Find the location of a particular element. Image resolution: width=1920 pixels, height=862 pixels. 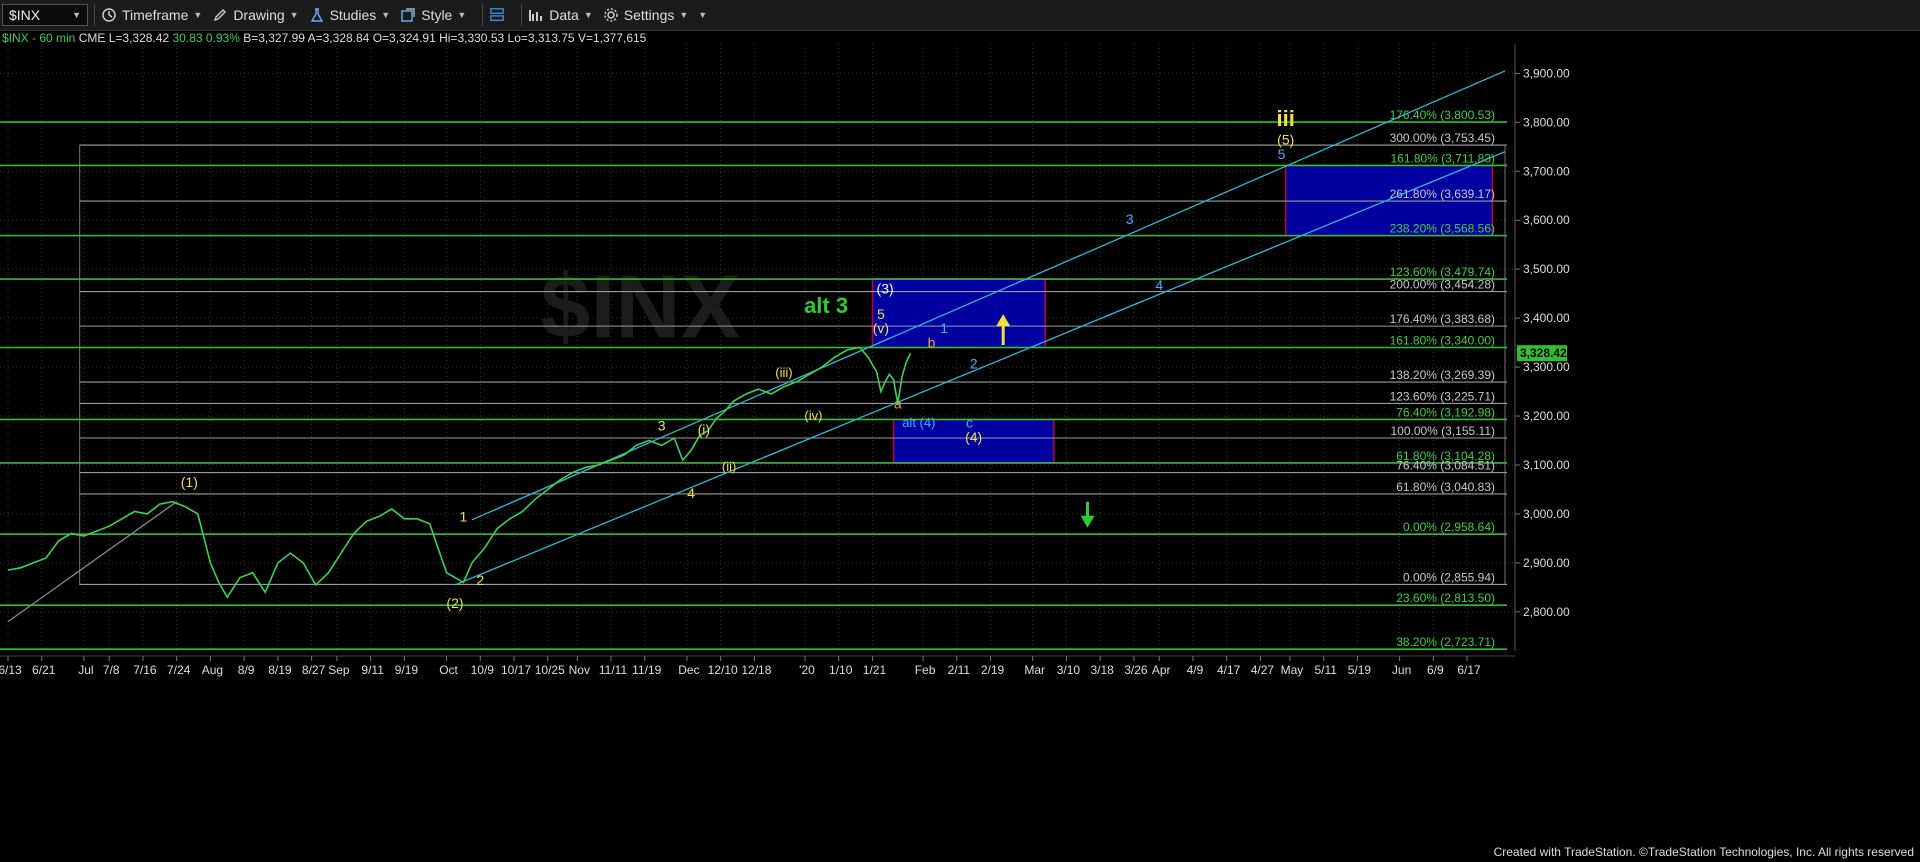

wave-label: (4) is located at coordinates (973, 437).